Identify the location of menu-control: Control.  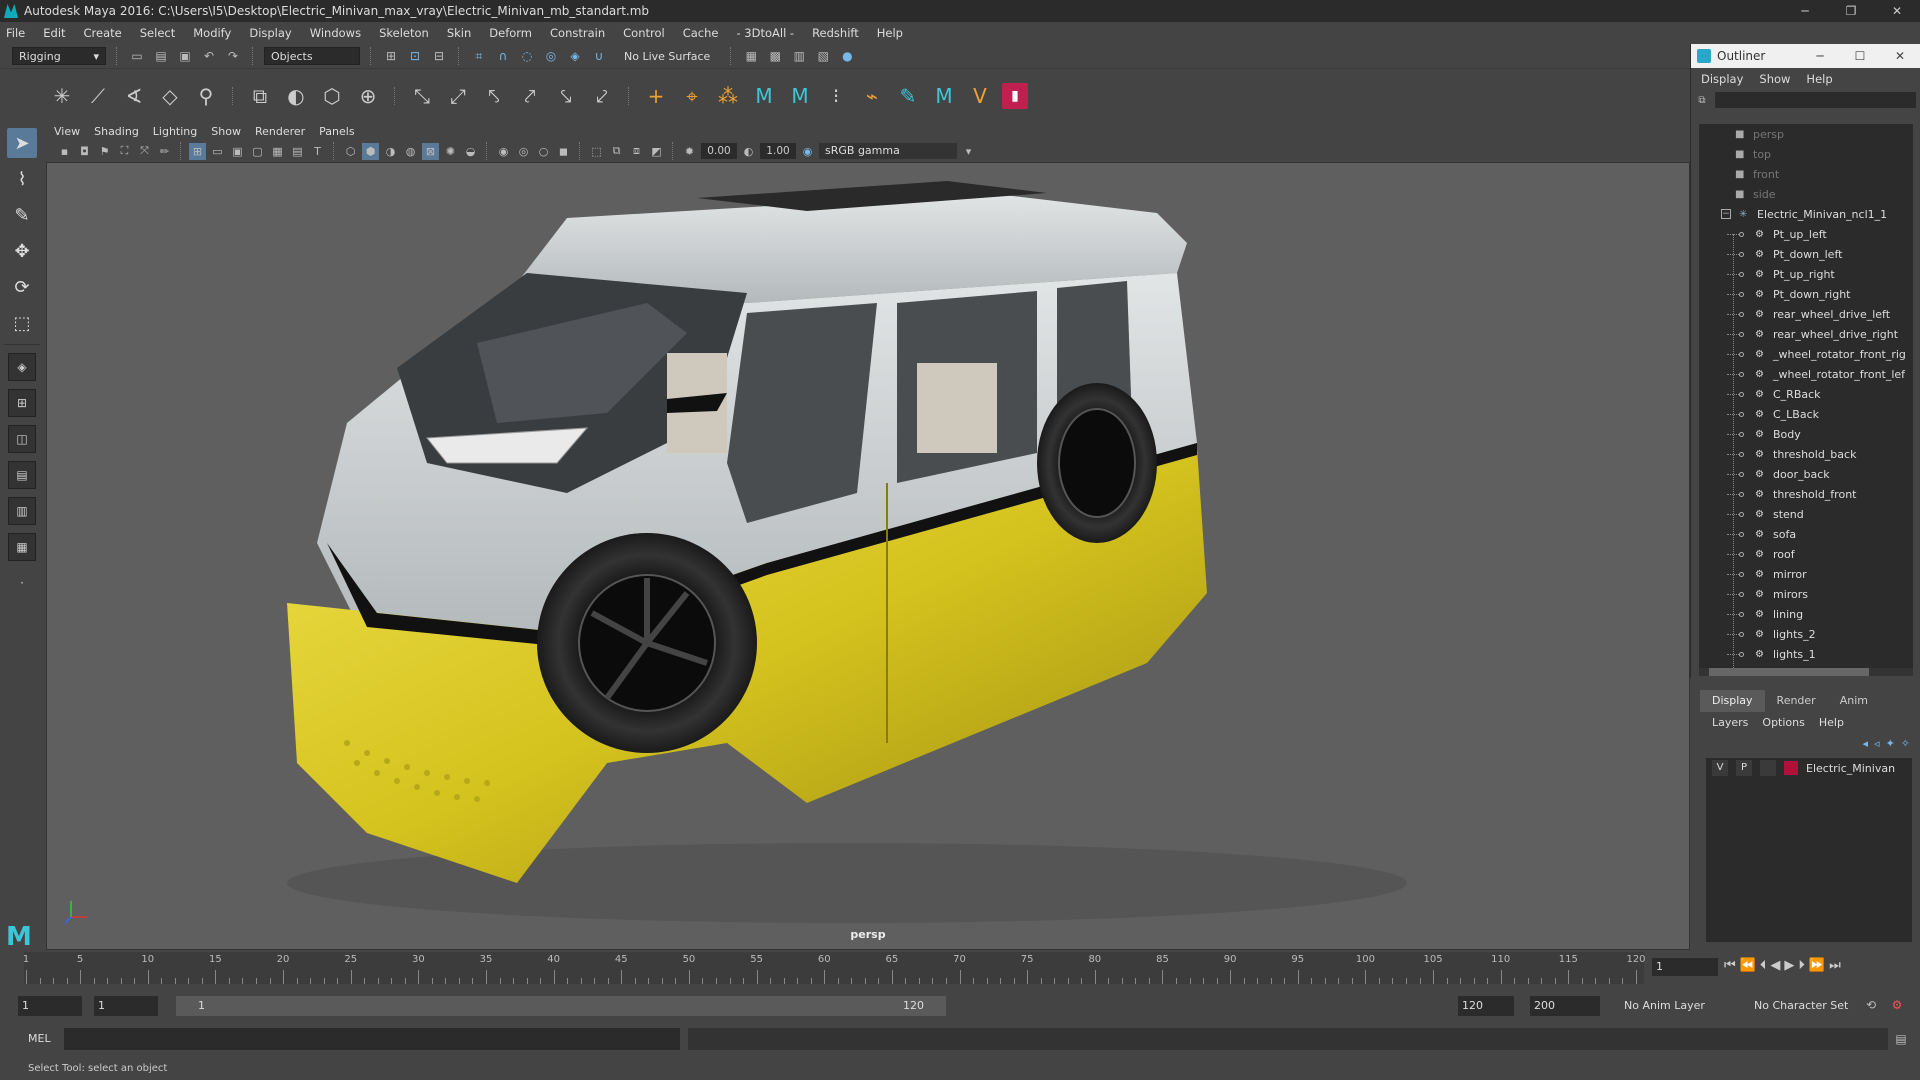
(644, 33).